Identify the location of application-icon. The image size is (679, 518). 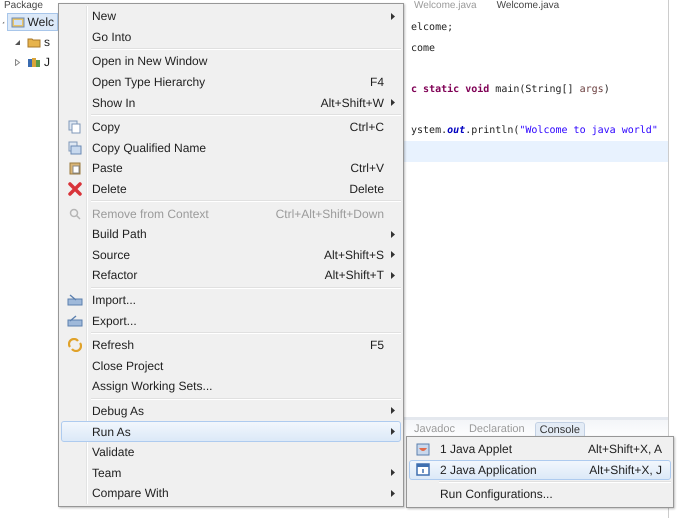
(423, 469).